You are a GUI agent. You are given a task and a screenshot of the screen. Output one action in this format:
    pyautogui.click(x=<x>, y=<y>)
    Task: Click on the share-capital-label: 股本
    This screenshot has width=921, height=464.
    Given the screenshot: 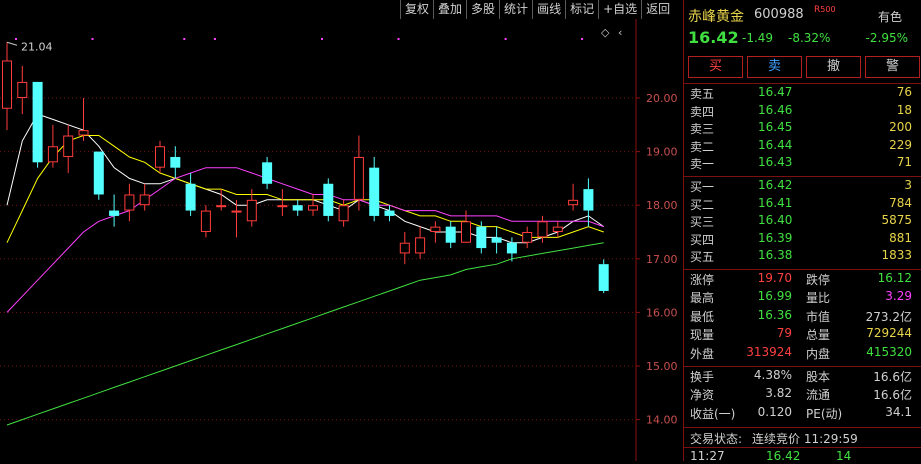 What is the action you would take?
    pyautogui.click(x=818, y=377)
    